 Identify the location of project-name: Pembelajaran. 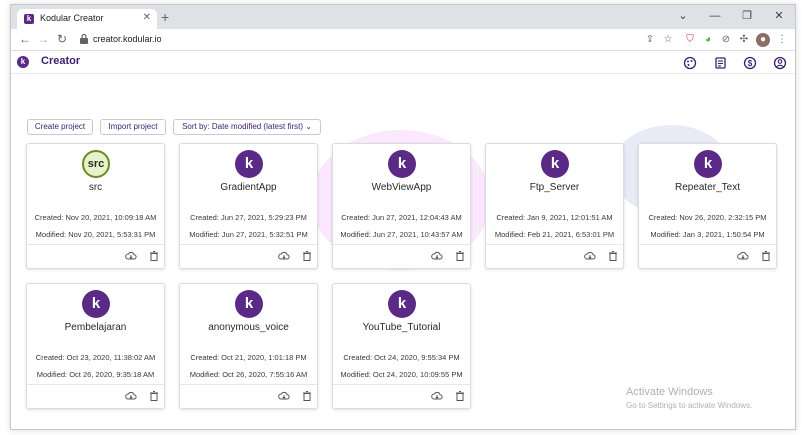
(95, 327).